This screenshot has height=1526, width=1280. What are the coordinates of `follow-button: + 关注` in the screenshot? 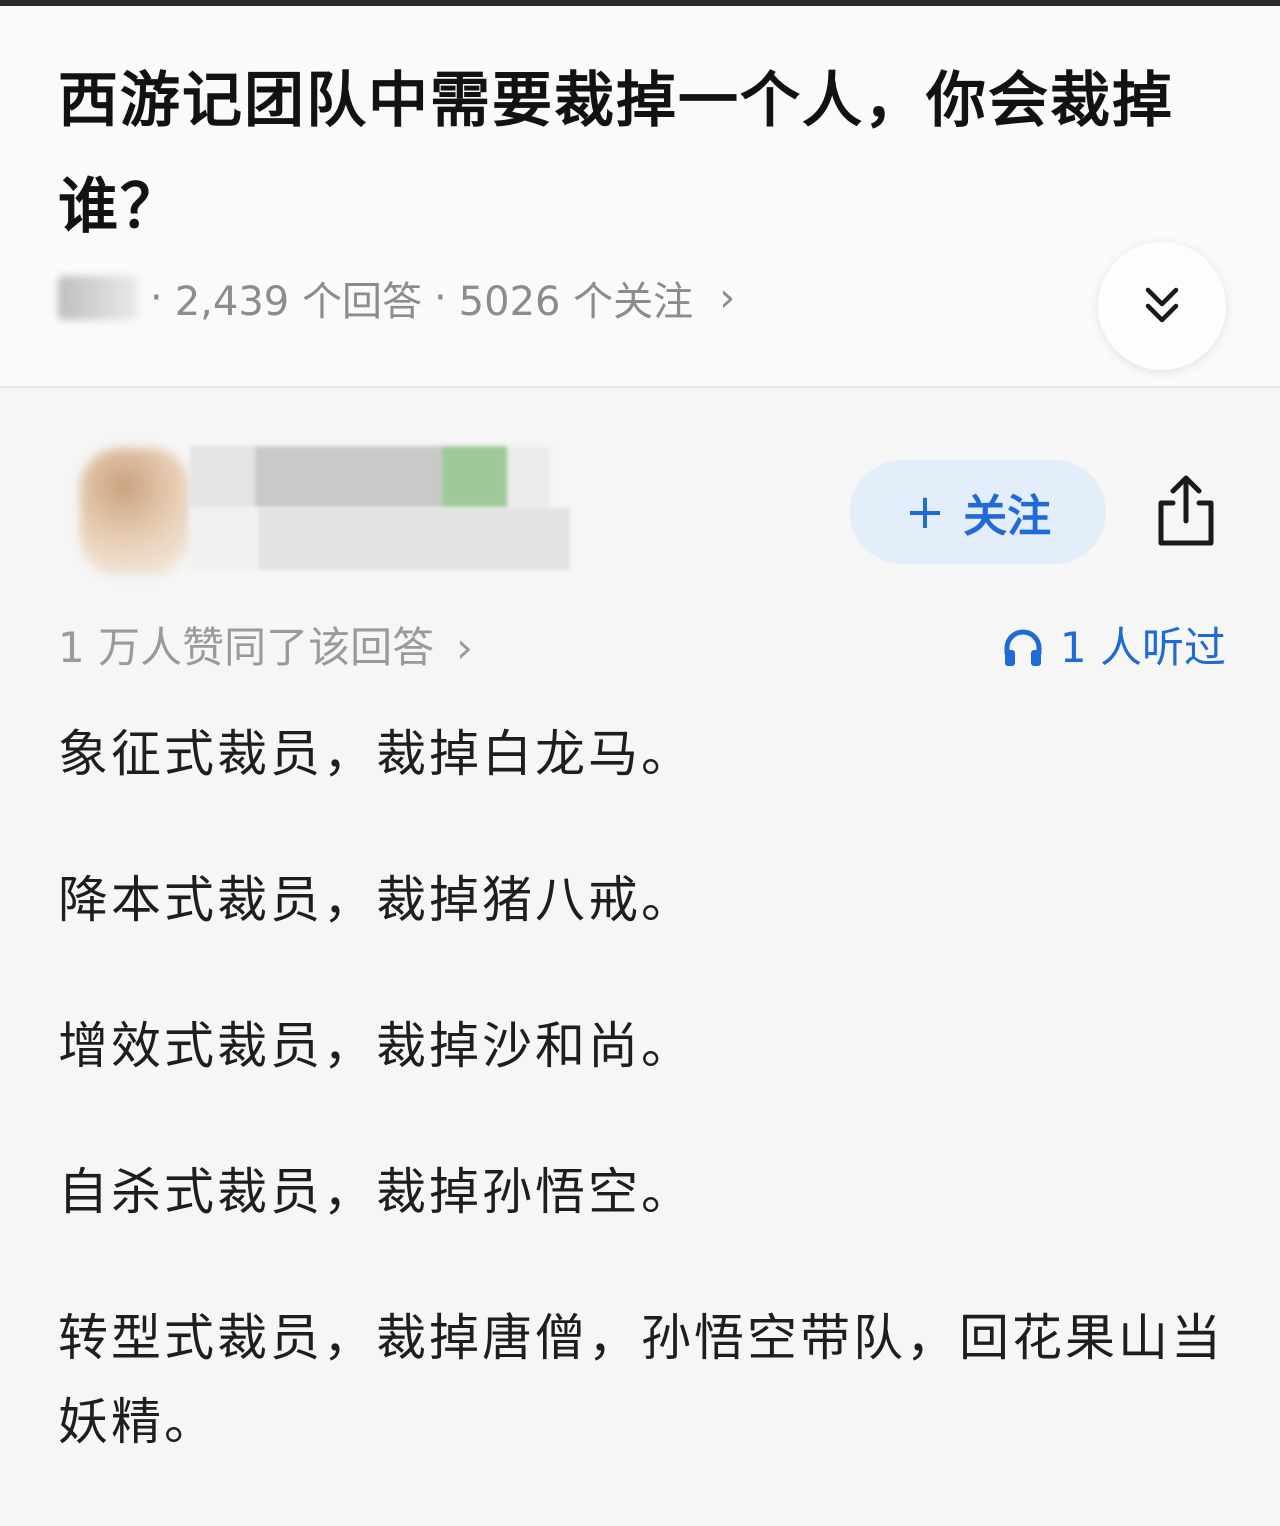 It's located at (978, 512).